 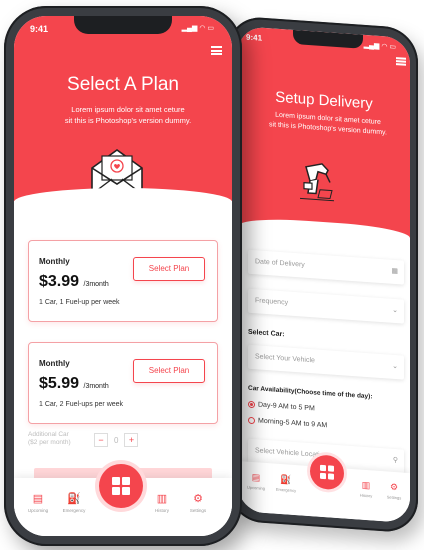 I want to click on field-placeholder: Select Your Vehicle, so click(x=285, y=359).